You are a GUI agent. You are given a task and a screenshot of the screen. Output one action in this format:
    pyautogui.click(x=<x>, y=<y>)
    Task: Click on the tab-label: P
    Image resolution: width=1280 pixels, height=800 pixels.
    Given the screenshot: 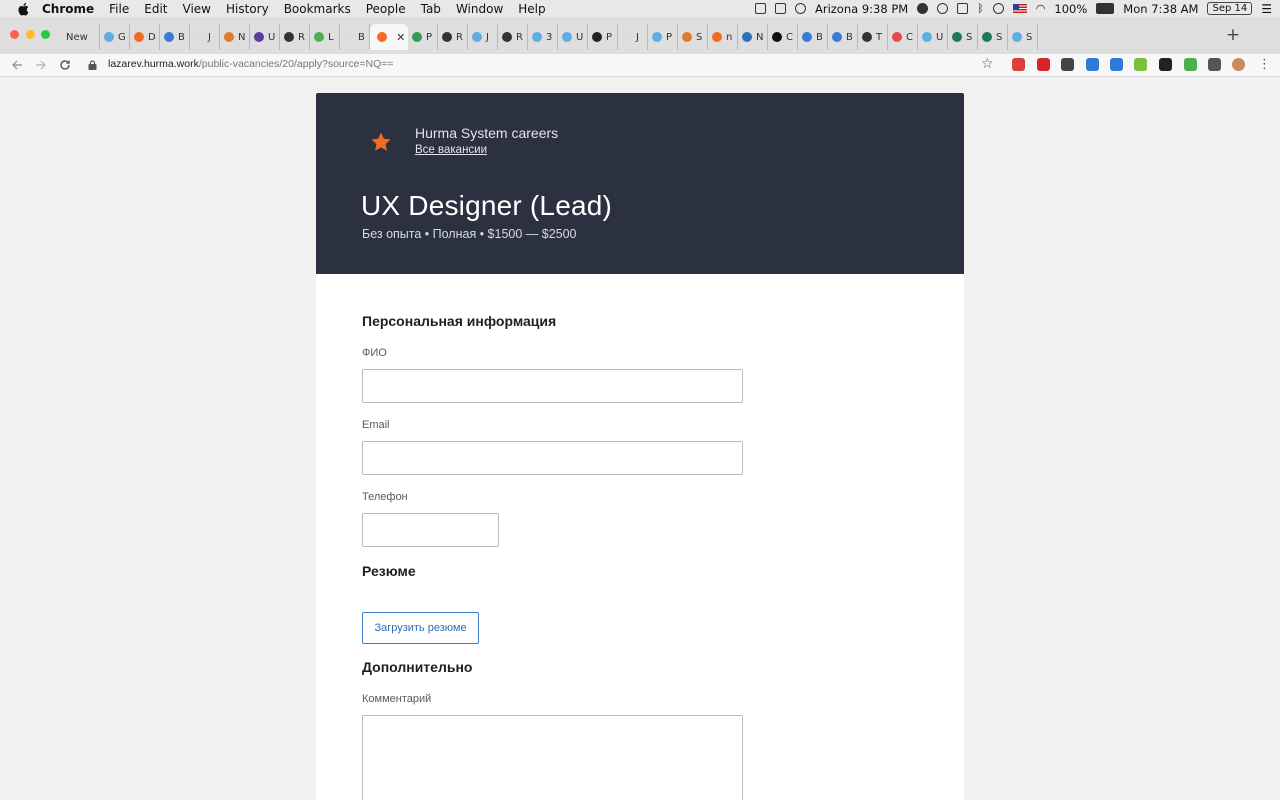 What is the action you would take?
    pyautogui.click(x=669, y=37)
    